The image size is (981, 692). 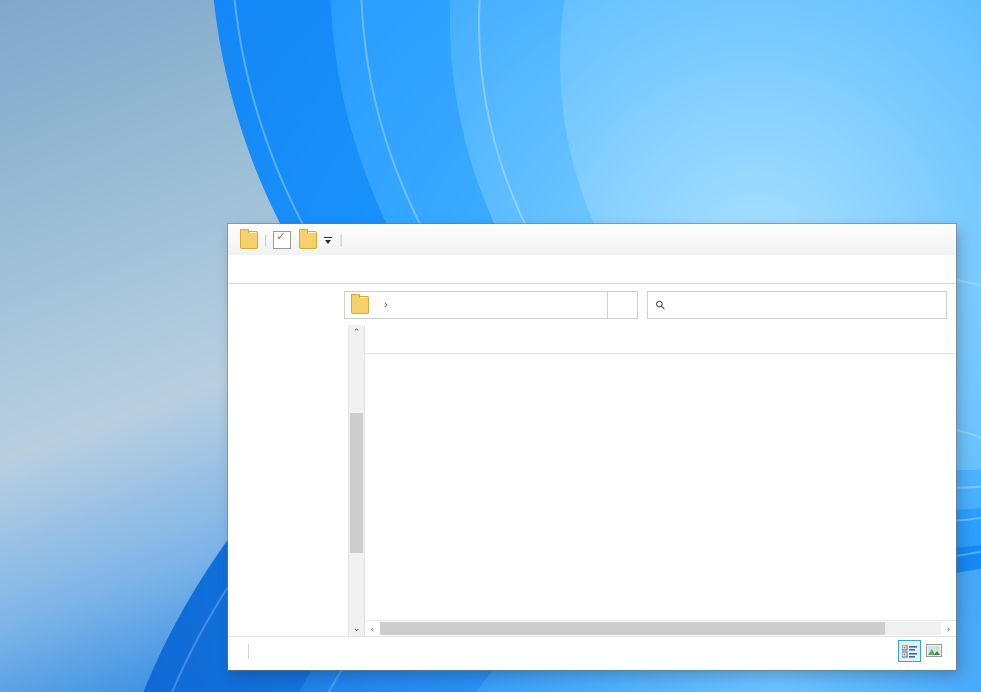 I want to click on details-view-button, so click(x=909, y=651).